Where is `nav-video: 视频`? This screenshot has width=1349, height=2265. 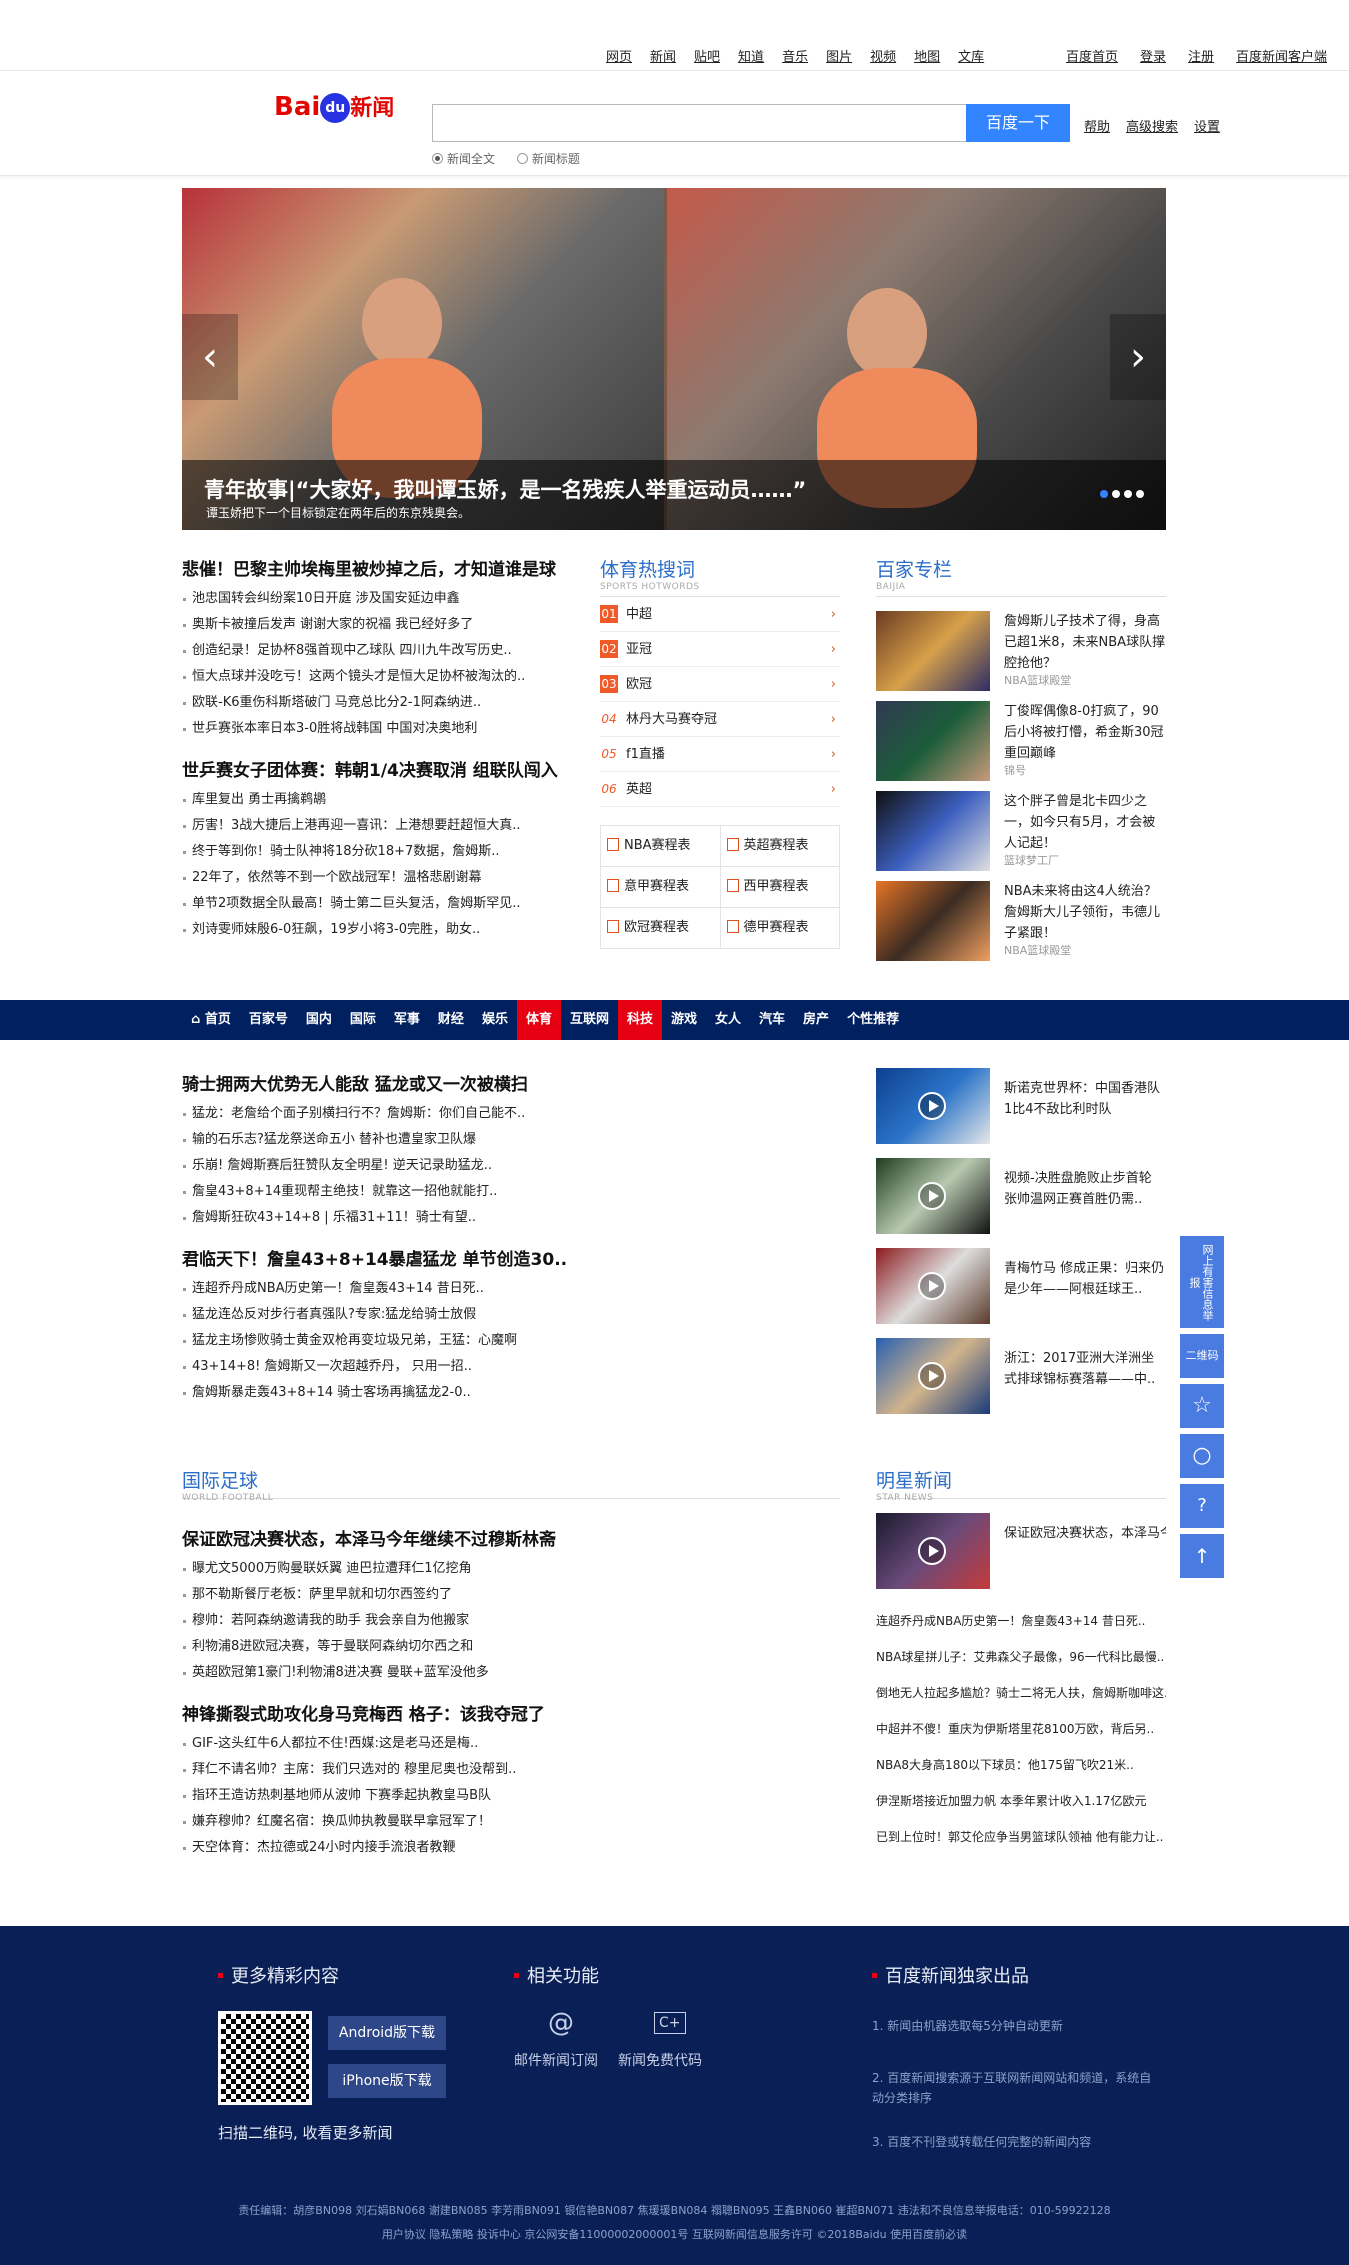
nav-video: 视频 is located at coordinates (883, 57).